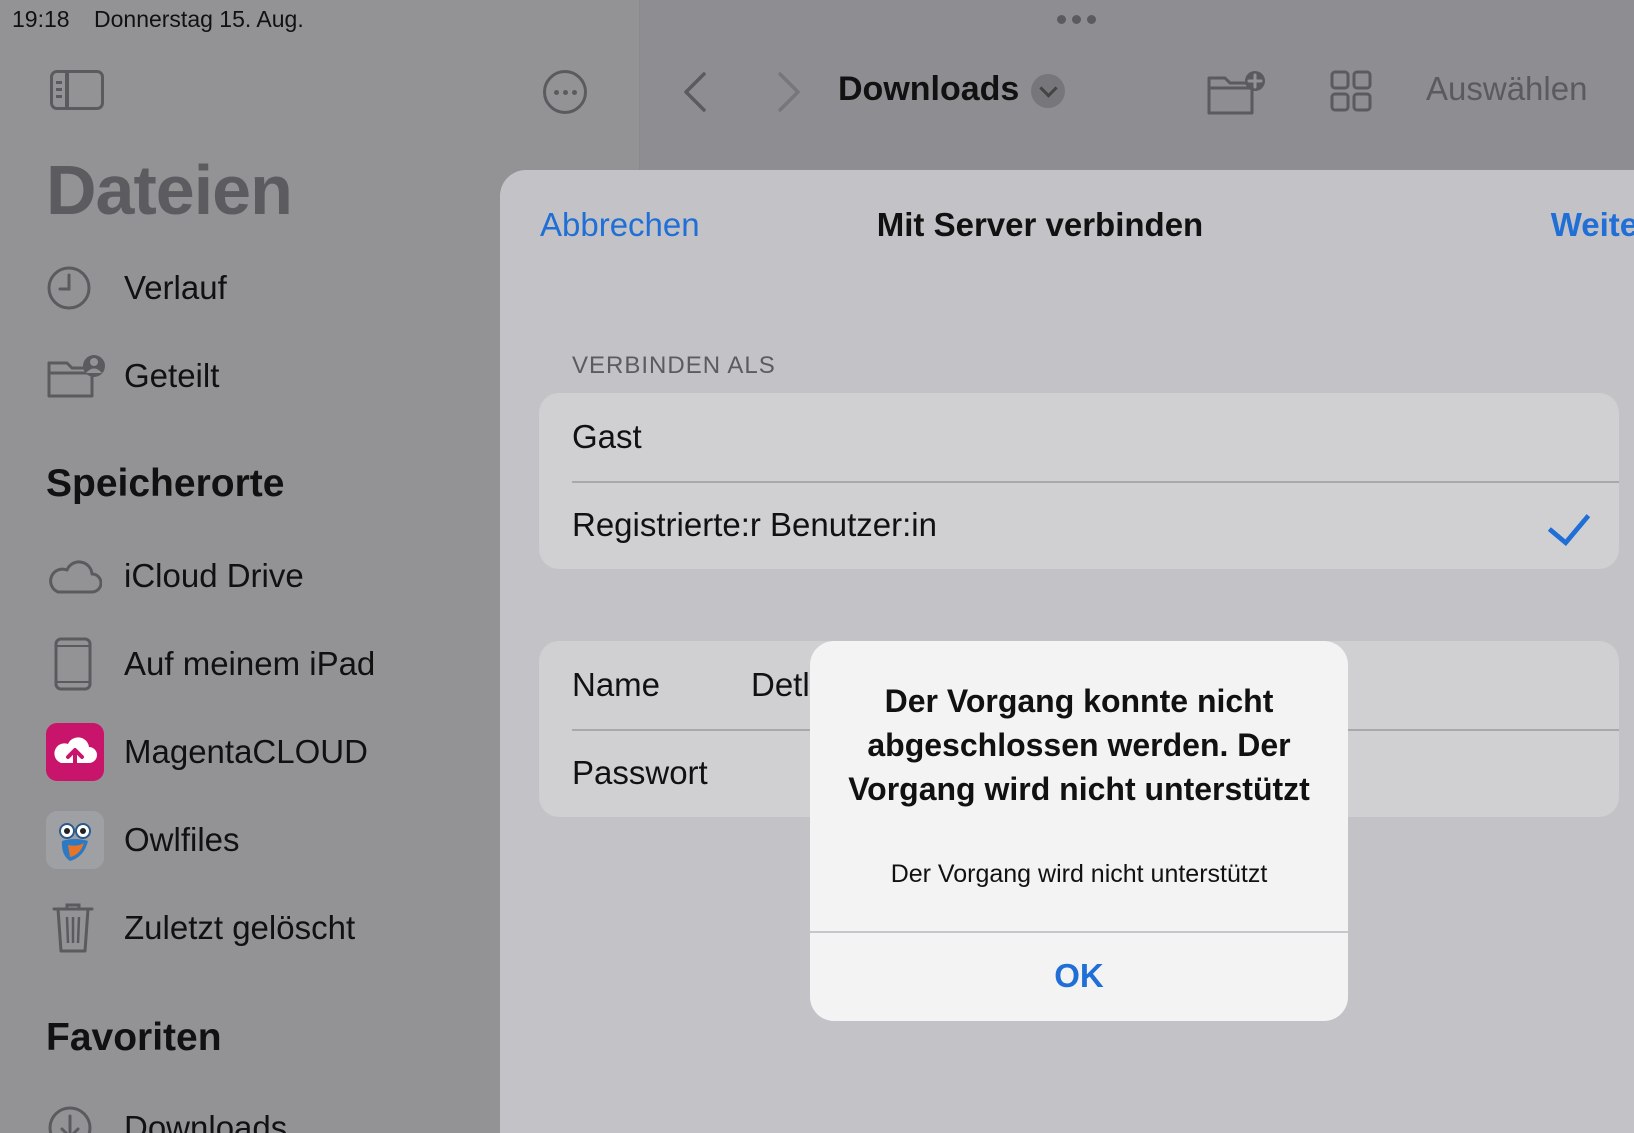 The image size is (1634, 1133). Describe the element at coordinates (182, 839) in the screenshot. I see `sidebar-item-label: Owlfiles` at that location.